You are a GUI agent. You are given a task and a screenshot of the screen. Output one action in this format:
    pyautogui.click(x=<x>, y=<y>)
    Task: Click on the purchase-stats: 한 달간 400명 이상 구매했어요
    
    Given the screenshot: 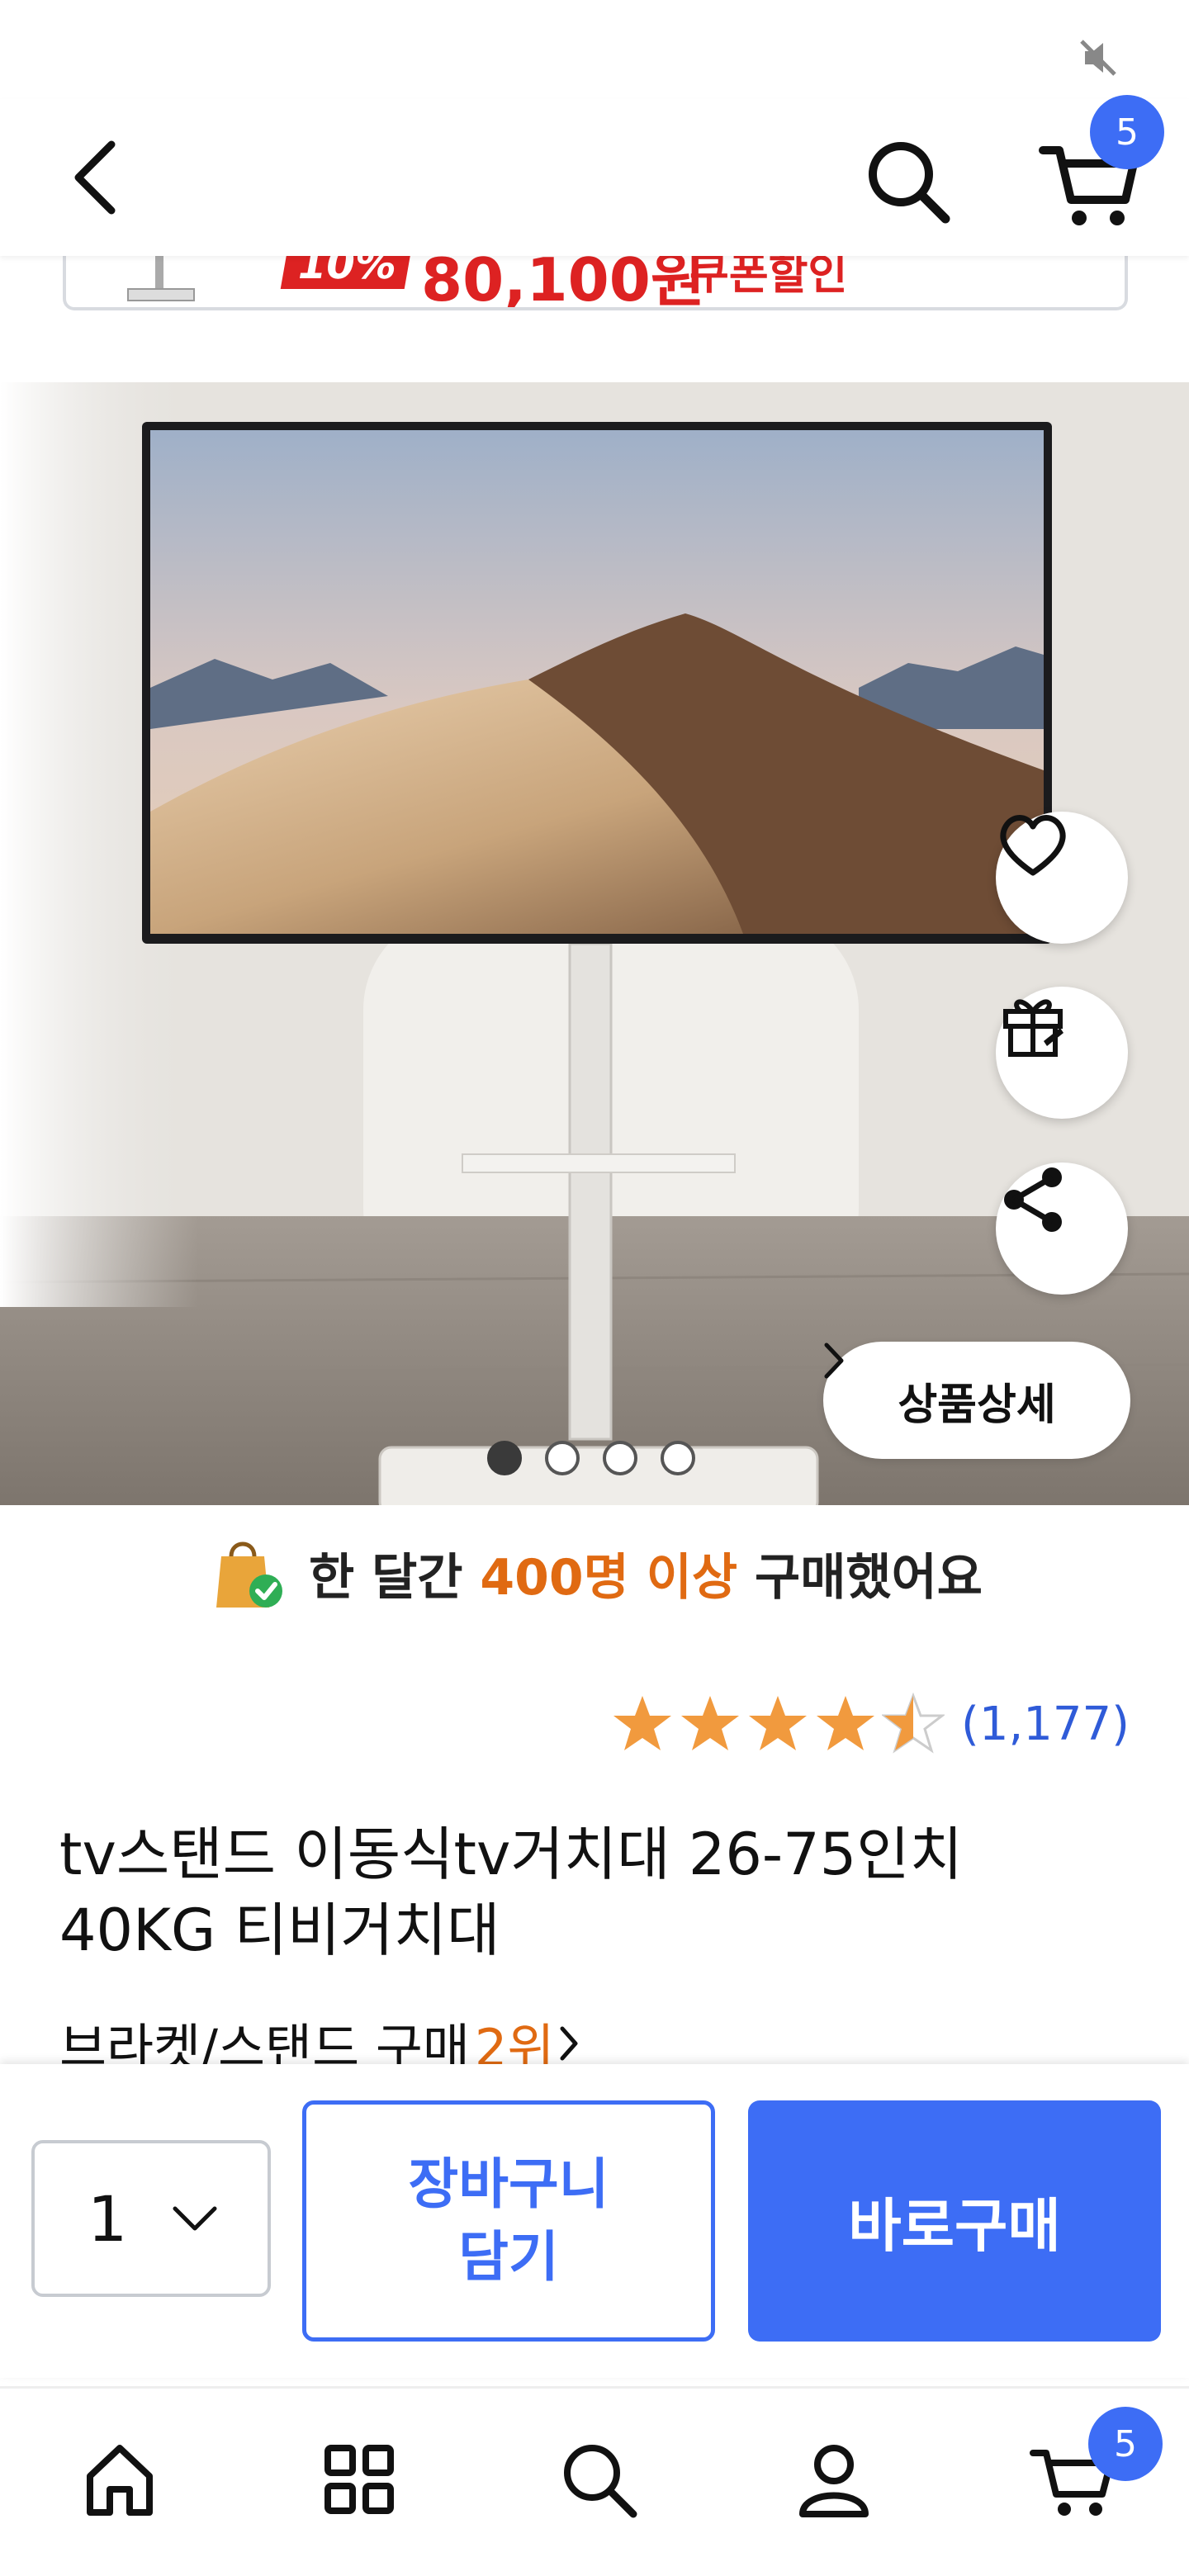 What is the action you would take?
    pyautogui.click(x=594, y=1573)
    